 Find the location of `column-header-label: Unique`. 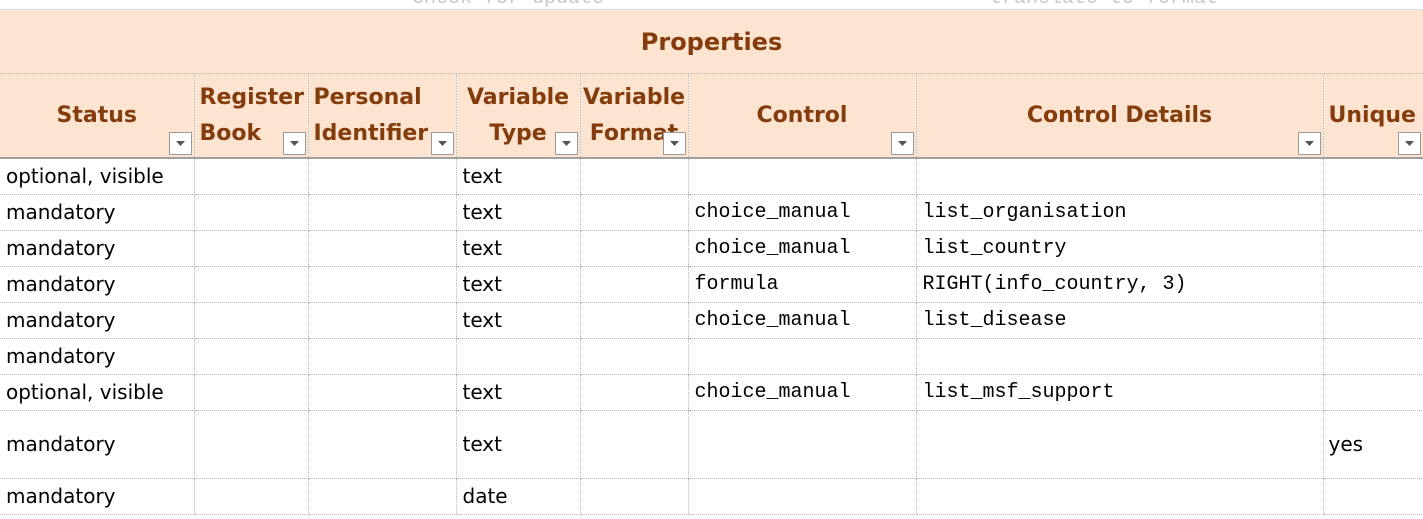

column-header-label: Unique is located at coordinates (1372, 115).